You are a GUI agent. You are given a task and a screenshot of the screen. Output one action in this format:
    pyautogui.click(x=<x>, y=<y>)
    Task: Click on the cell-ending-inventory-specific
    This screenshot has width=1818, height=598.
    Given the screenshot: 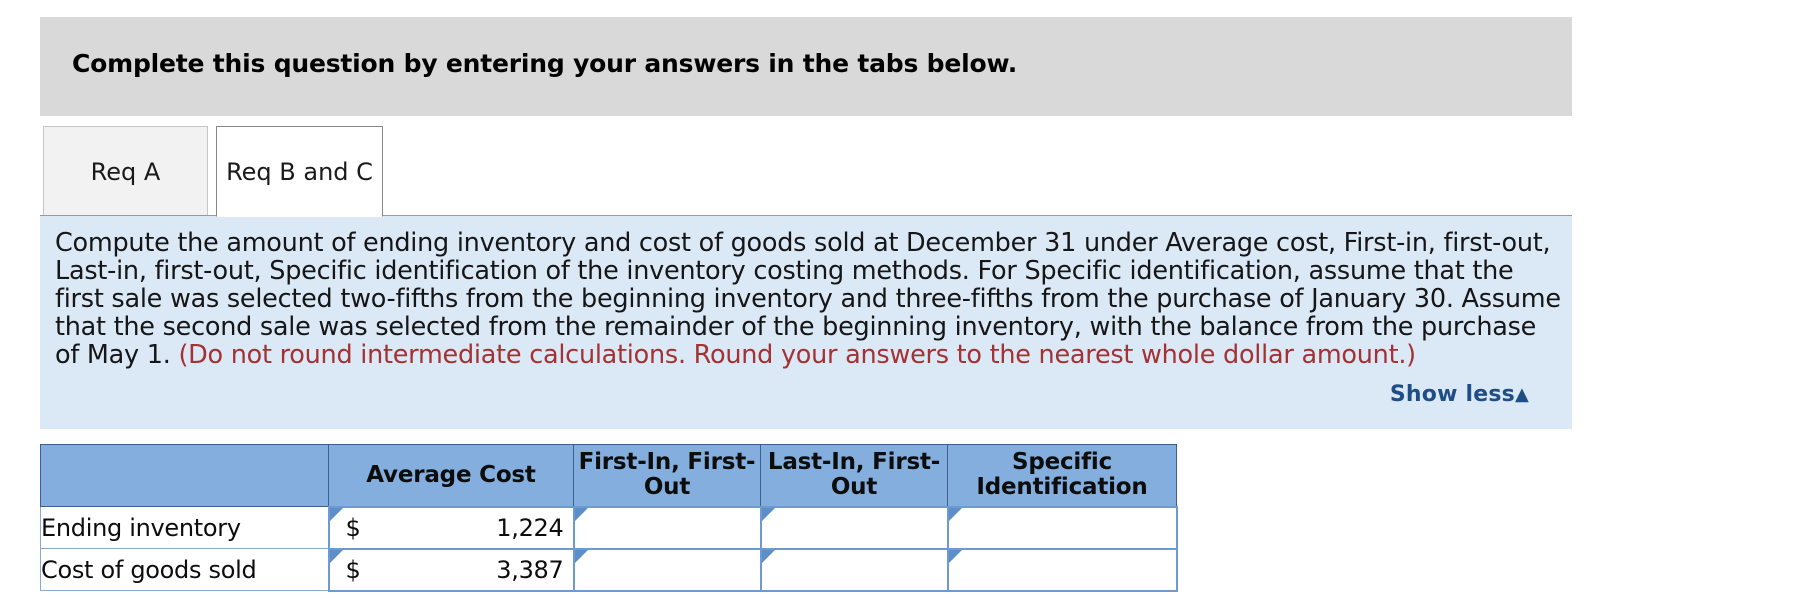 What is the action you would take?
    pyautogui.click(x=1062, y=527)
    